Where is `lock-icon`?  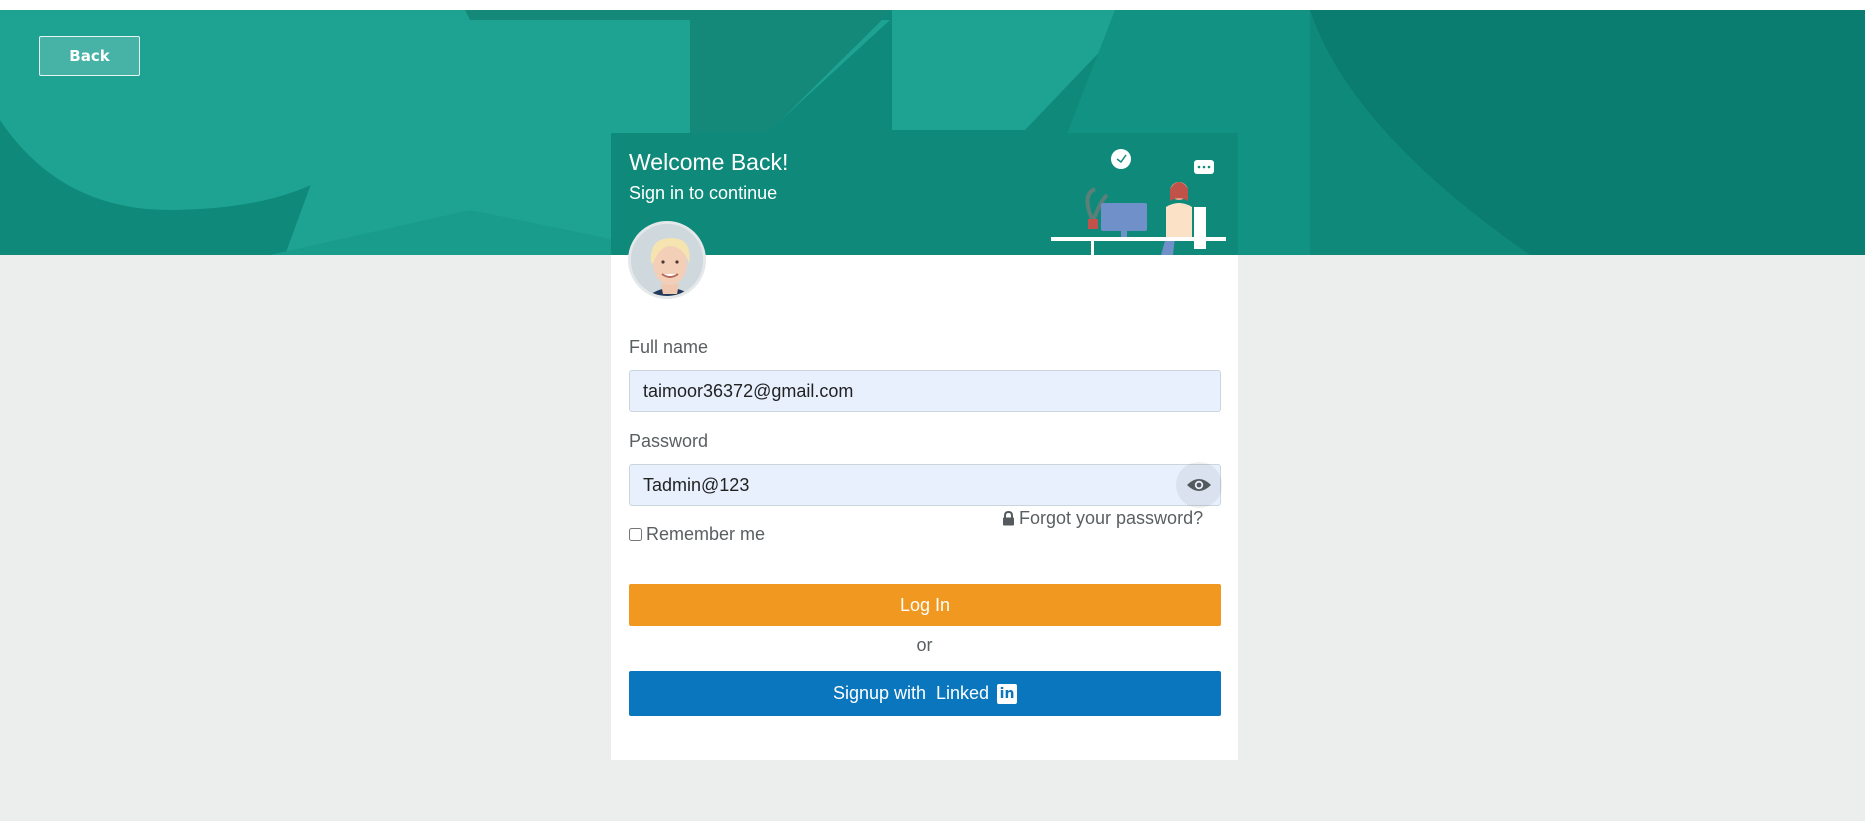 lock-icon is located at coordinates (1008, 518).